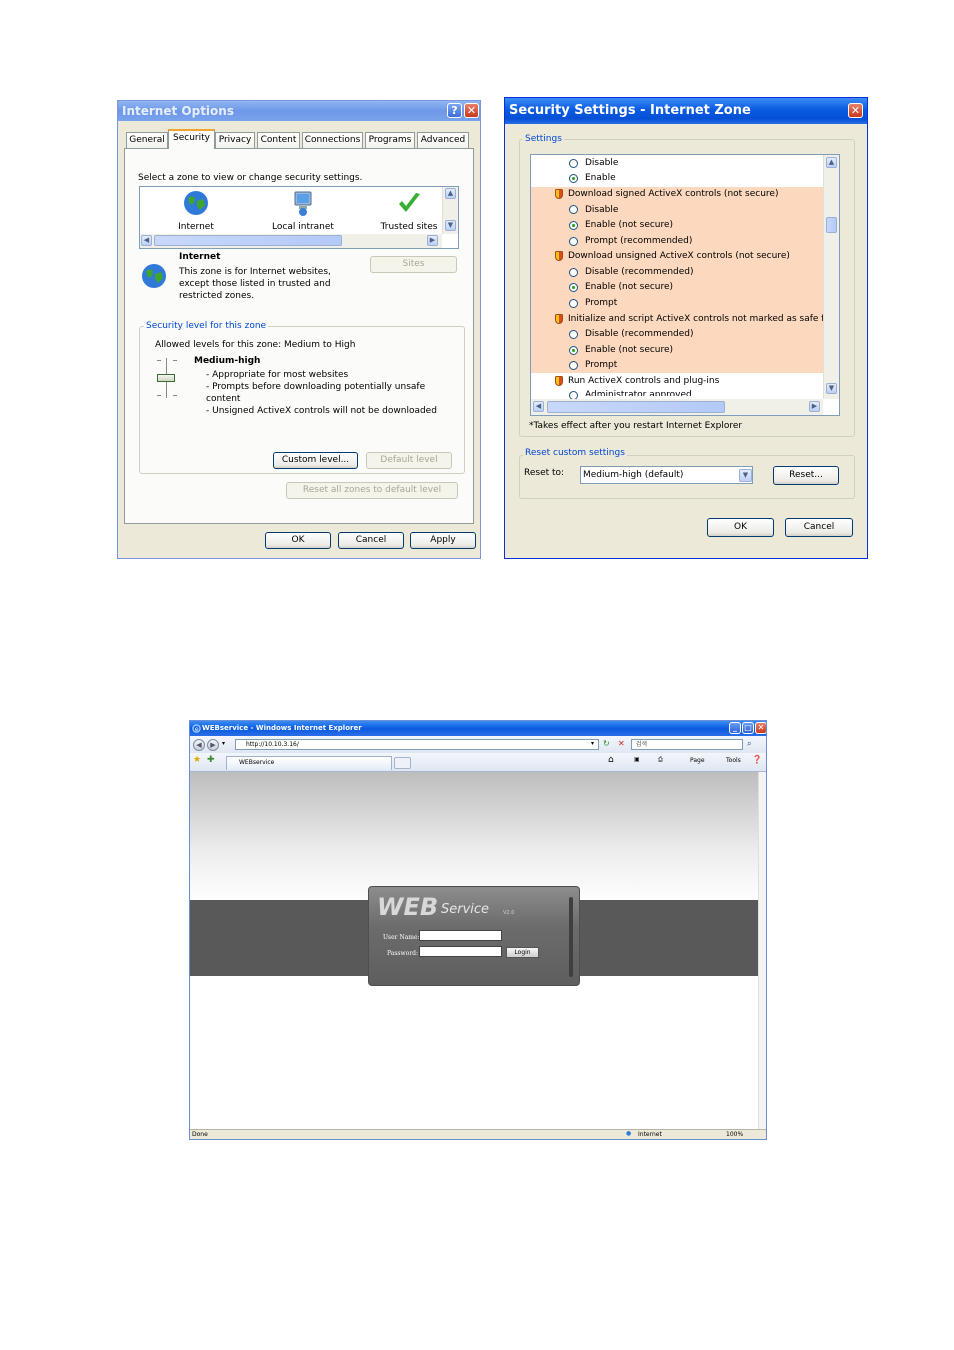 The width and height of the screenshot is (954, 1350). I want to click on zone-label-internet: Internet, so click(196, 227).